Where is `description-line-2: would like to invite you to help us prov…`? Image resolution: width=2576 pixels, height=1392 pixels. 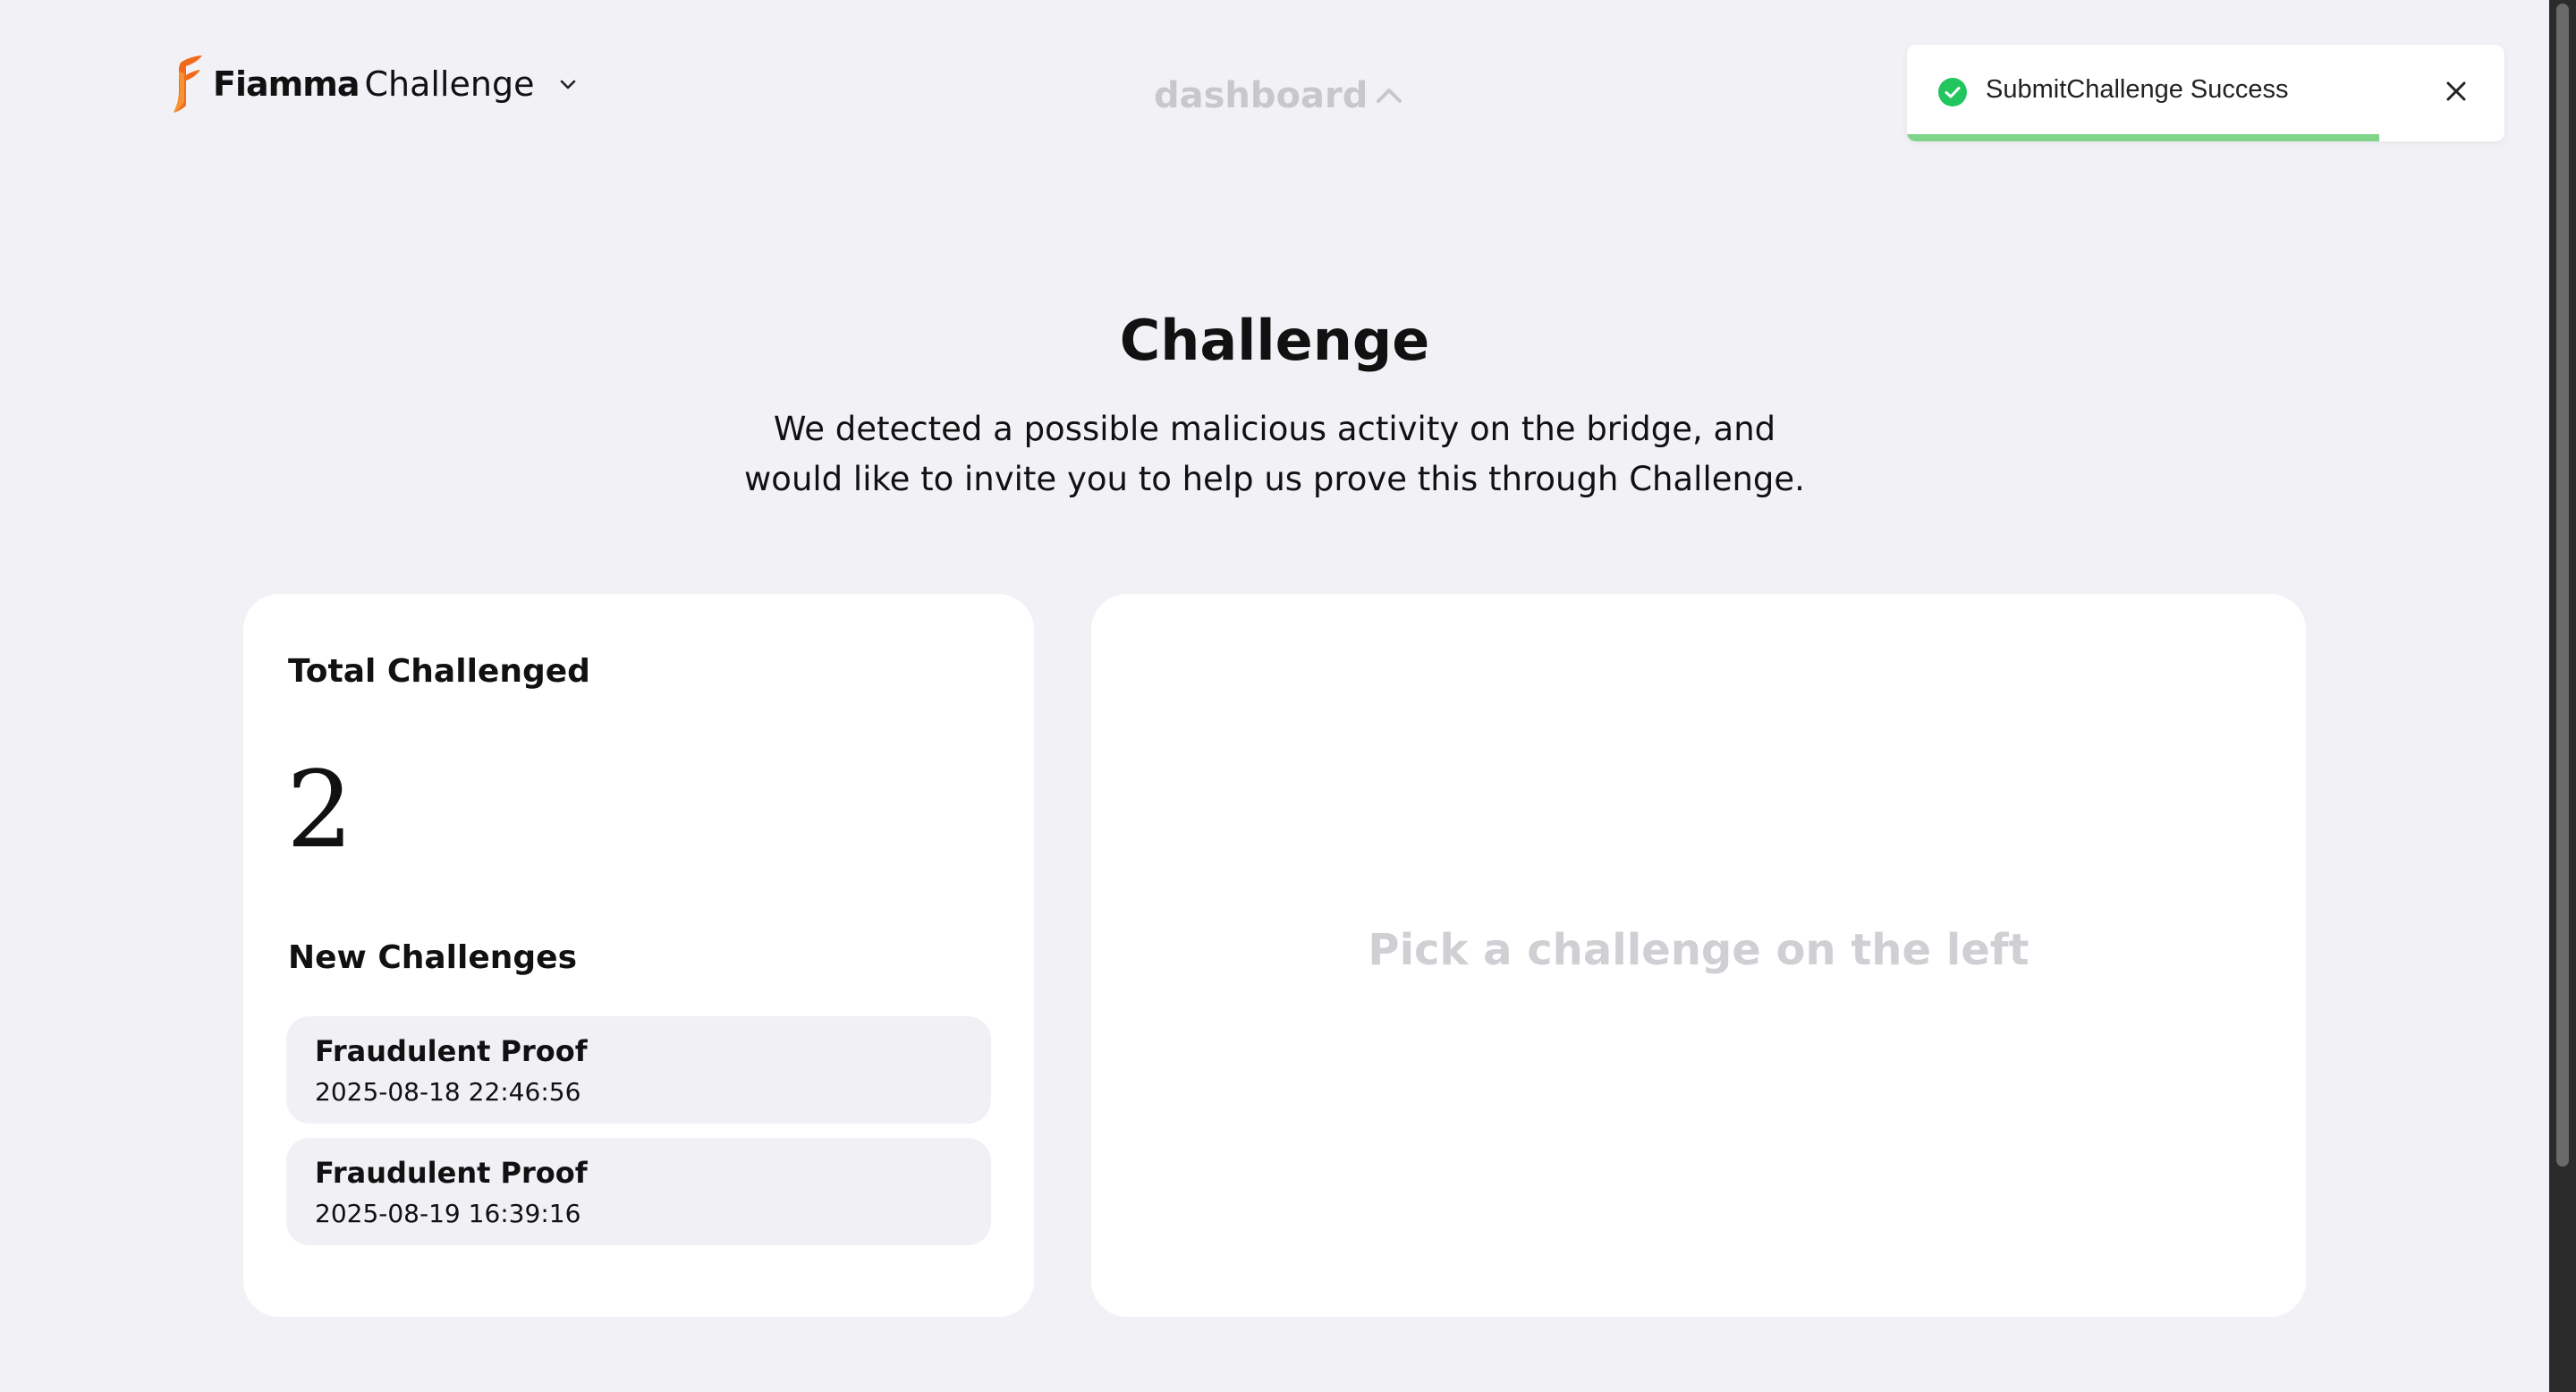 description-line-2: would like to invite you to help us prov… is located at coordinates (1274, 479).